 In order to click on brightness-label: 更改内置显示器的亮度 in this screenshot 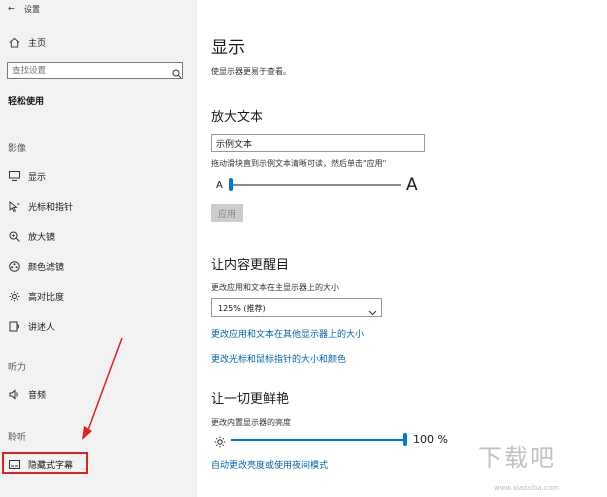, I will do `click(251, 422)`.